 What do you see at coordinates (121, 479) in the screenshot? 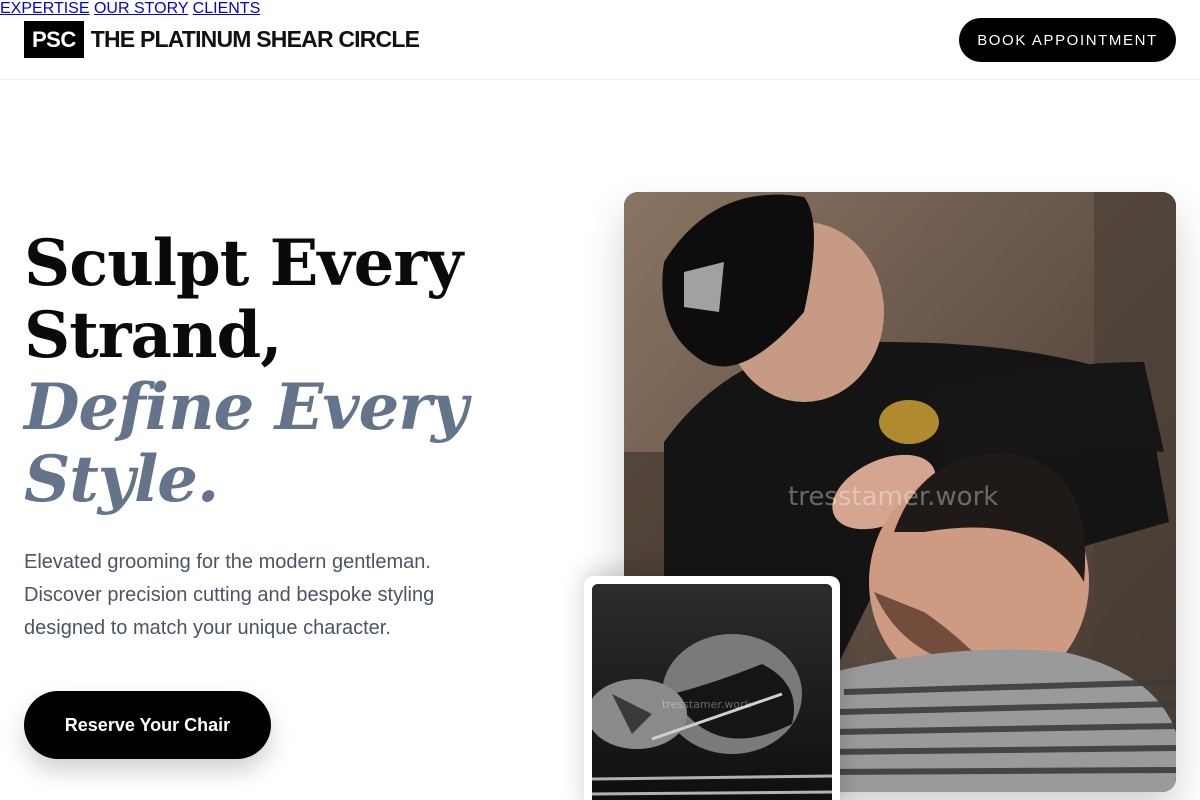
I see `headline-line-4: Style.` at bounding box center [121, 479].